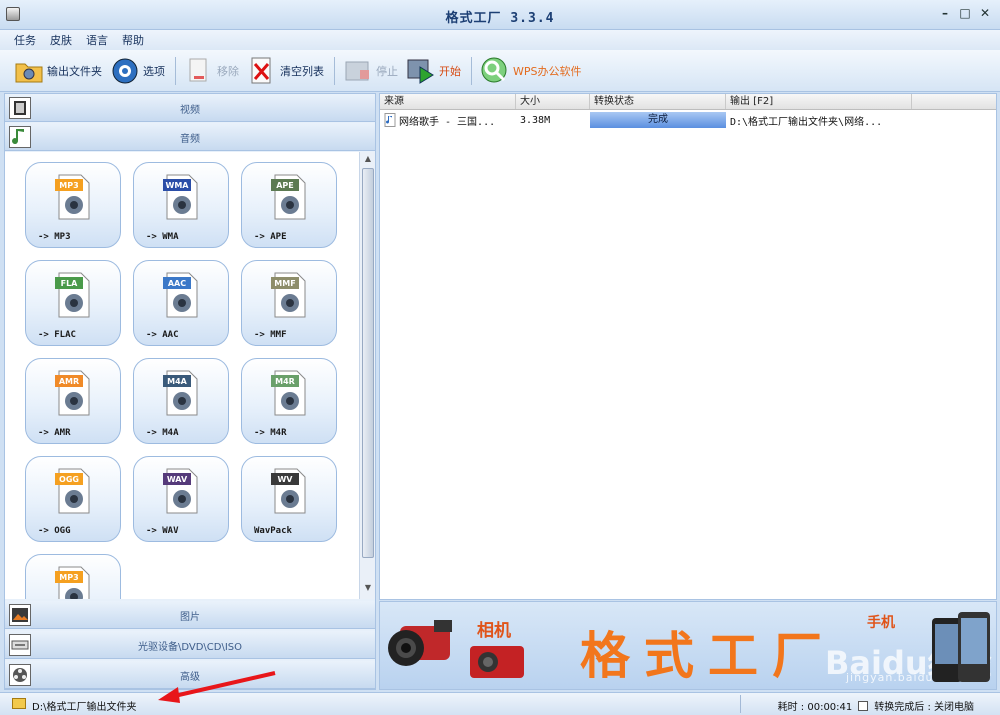  Describe the element at coordinates (162, 531) in the screenshot. I see `format-label: -> WAV` at that location.